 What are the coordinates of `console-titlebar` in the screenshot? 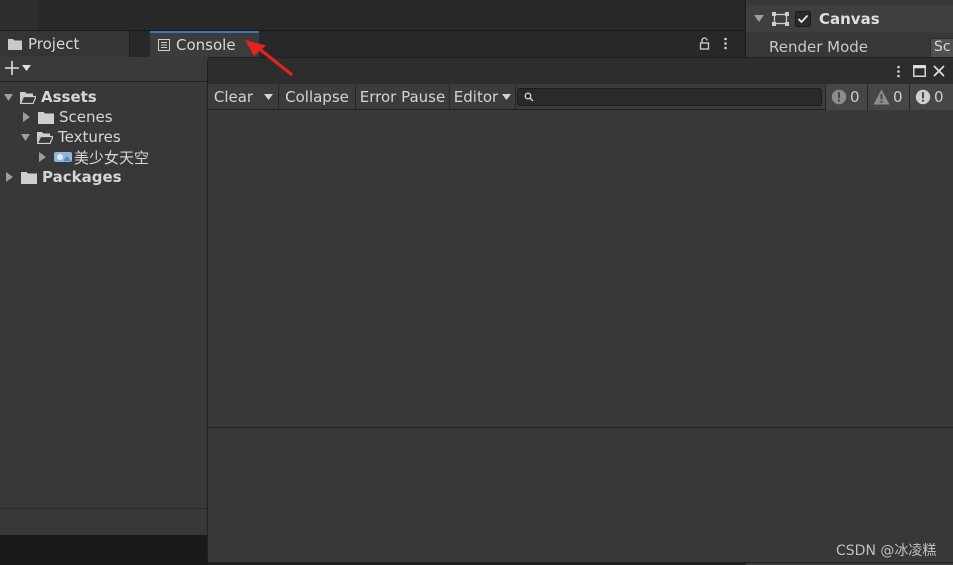 It's located at (580, 71).